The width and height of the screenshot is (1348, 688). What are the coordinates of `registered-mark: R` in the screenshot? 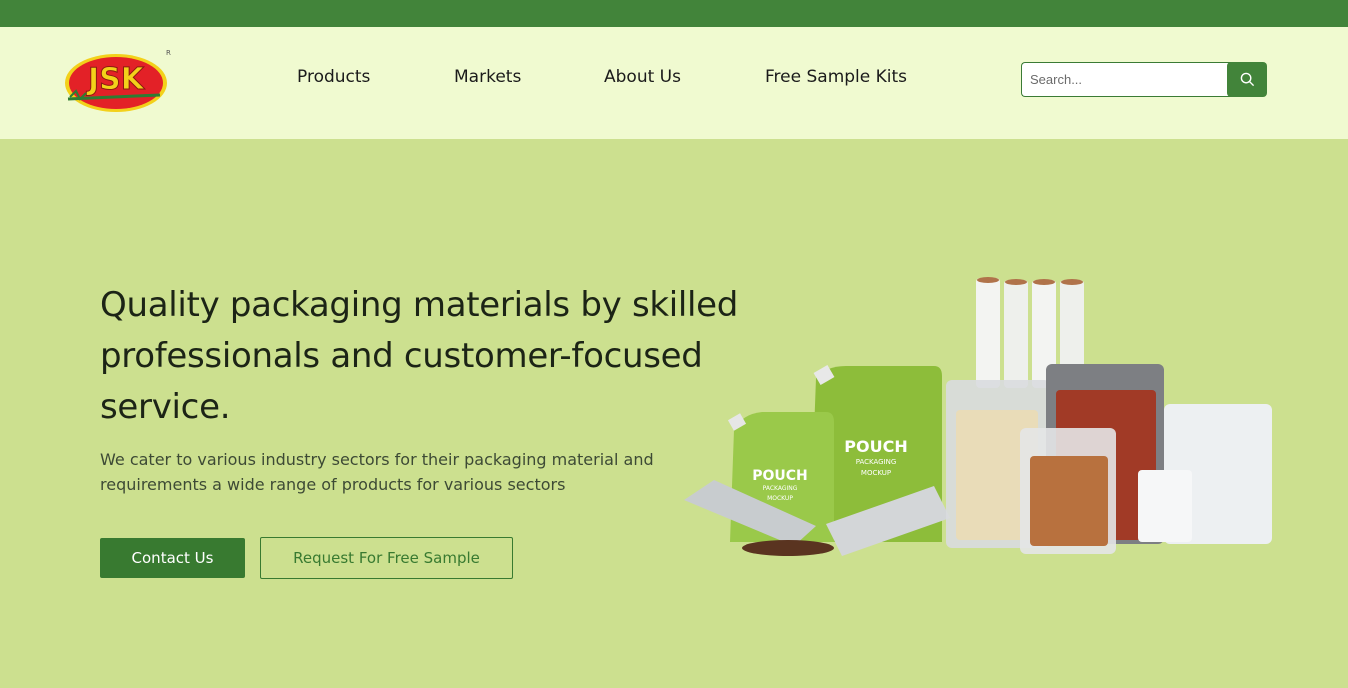 It's located at (168, 53).